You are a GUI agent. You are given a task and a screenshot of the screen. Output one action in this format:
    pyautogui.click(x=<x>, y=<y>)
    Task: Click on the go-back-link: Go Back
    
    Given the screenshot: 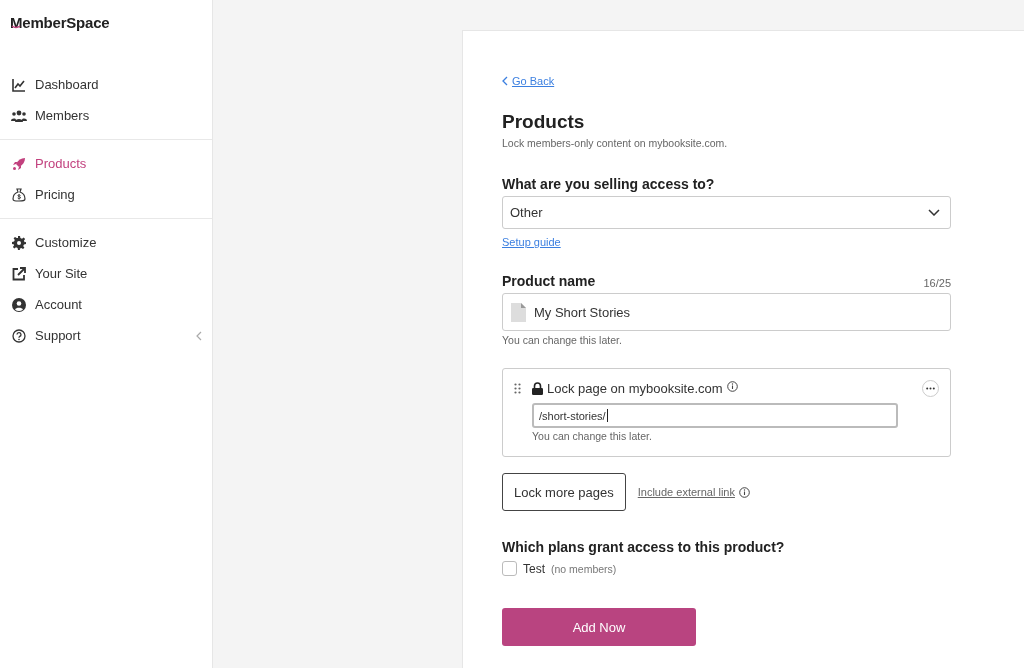 What is the action you would take?
    pyautogui.click(x=528, y=81)
    